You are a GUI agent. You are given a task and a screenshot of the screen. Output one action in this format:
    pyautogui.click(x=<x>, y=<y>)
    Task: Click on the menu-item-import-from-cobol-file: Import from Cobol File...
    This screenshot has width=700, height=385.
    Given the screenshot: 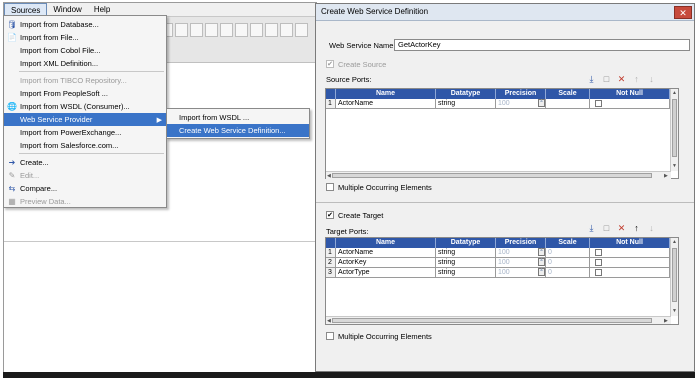 What is the action you would take?
    pyautogui.click(x=85, y=50)
    